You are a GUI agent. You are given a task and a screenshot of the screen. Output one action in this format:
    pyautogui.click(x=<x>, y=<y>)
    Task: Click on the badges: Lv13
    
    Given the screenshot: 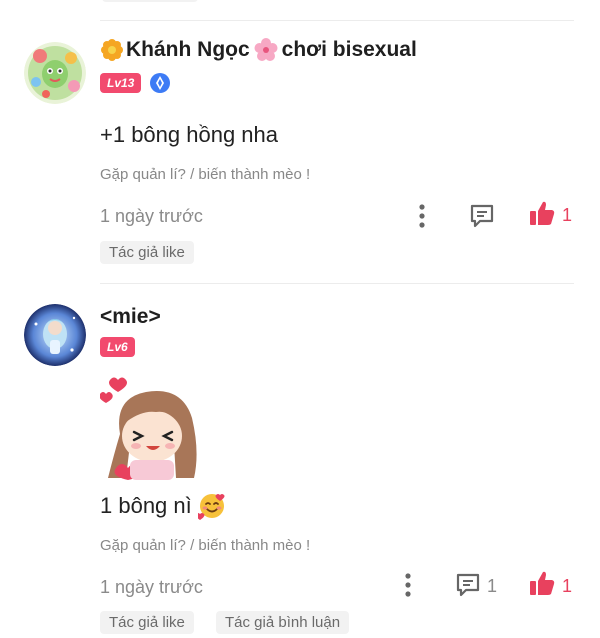 What is the action you would take?
    pyautogui.click(x=135, y=83)
    